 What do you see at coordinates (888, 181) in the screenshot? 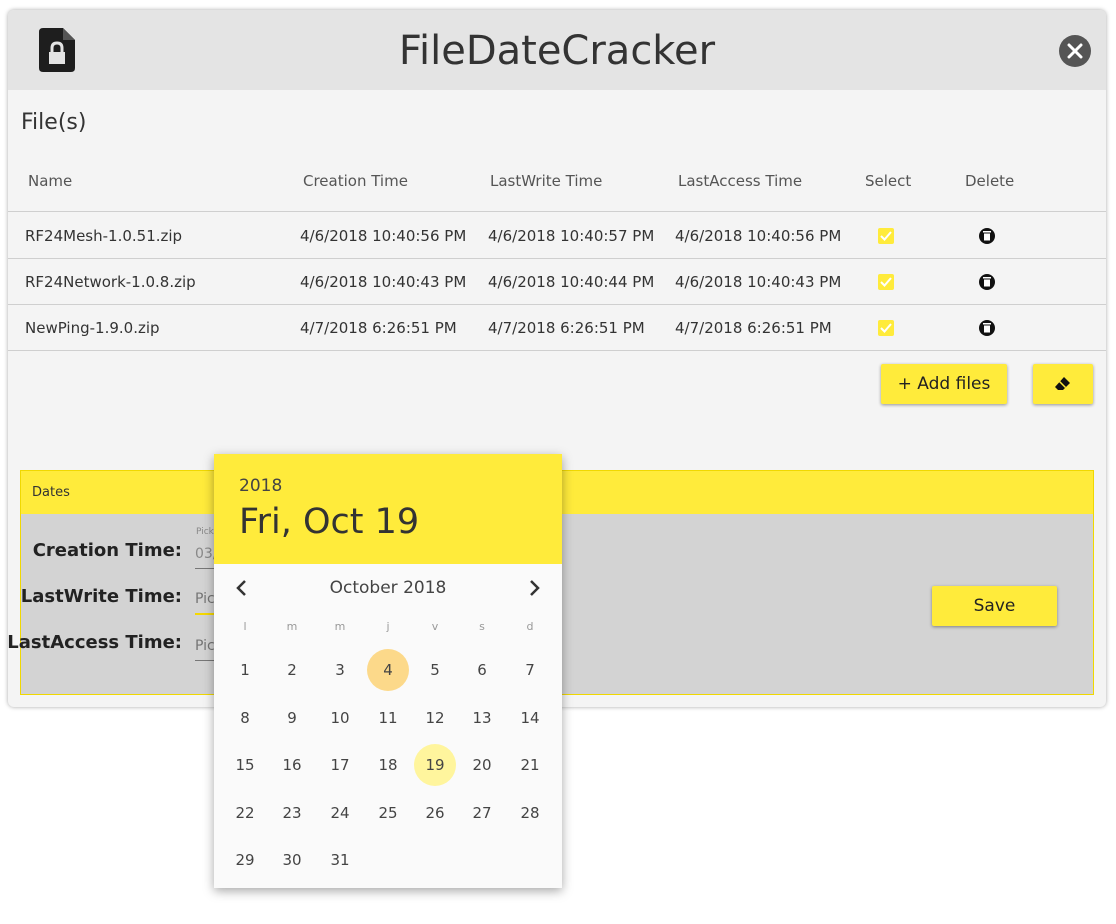
I see `column-header-select: Select` at bounding box center [888, 181].